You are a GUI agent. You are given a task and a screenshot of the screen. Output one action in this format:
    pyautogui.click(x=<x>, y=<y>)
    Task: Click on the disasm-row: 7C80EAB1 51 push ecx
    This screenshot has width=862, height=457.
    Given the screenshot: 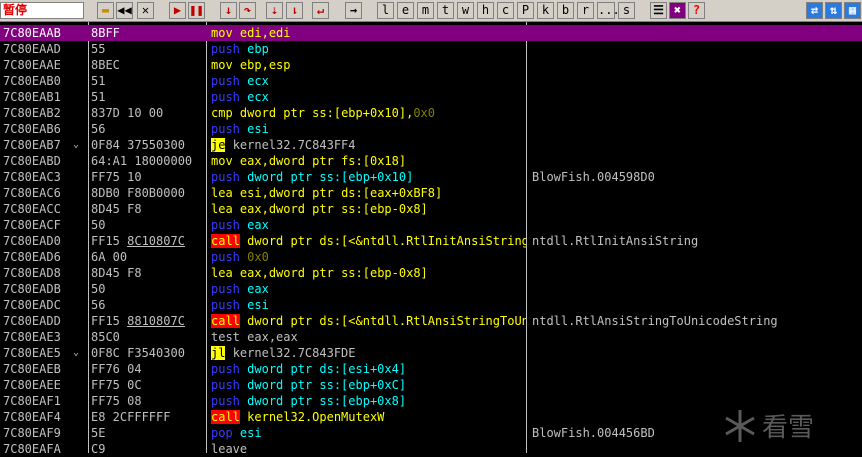 What is the action you would take?
    pyautogui.click(x=431, y=97)
    